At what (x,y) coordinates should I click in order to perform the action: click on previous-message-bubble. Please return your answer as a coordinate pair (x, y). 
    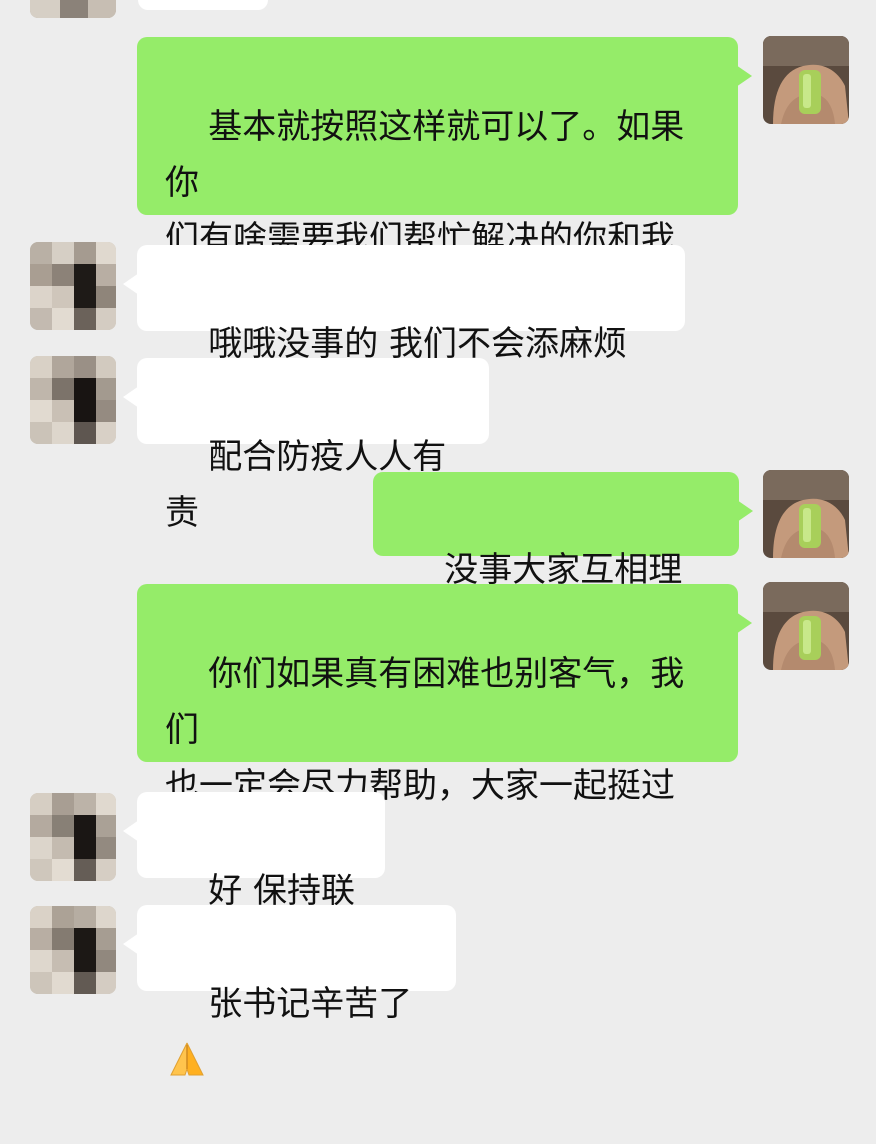
    Looking at the image, I should click on (203, 5).